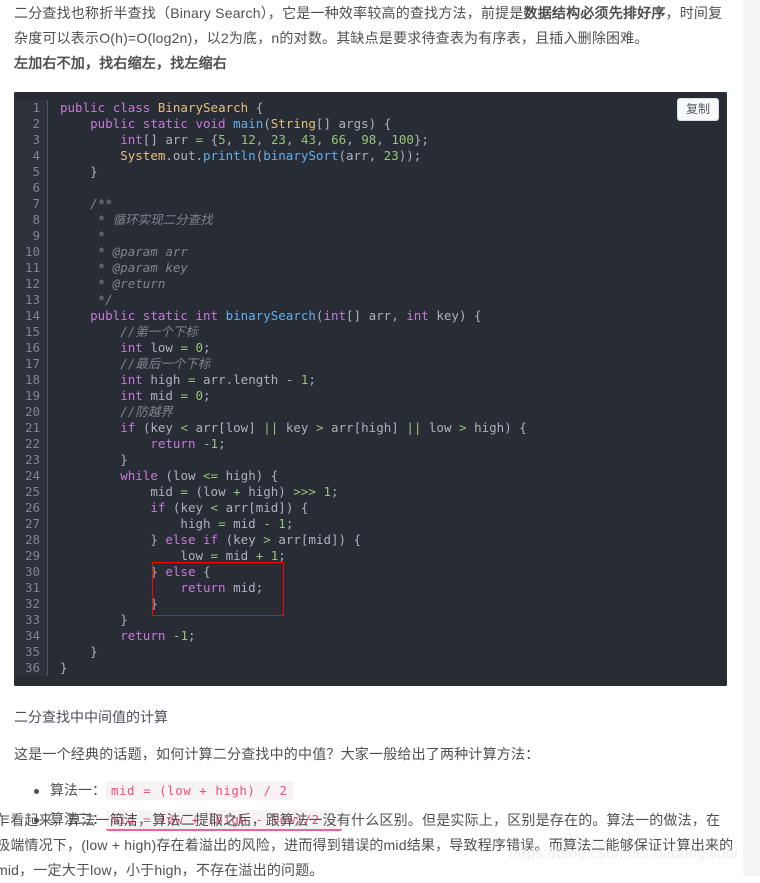 This screenshot has width=760, height=883. What do you see at coordinates (229, 507) in the screenshot?
I see `line-content: if (key < arr[mid]) {` at bounding box center [229, 507].